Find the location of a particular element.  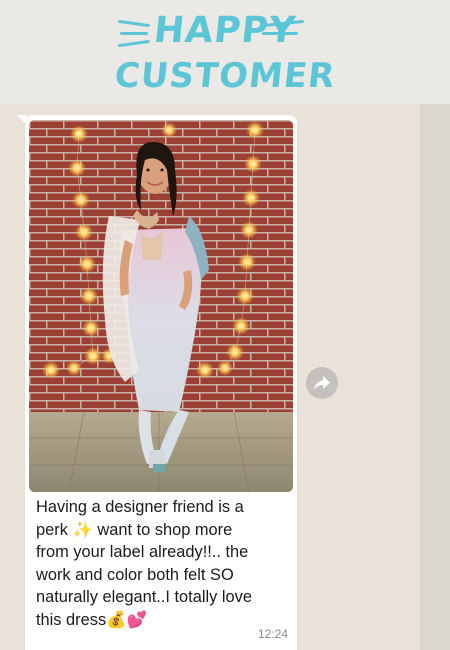

message-line: naturally elegant..I totally love is located at coordinates (144, 597).